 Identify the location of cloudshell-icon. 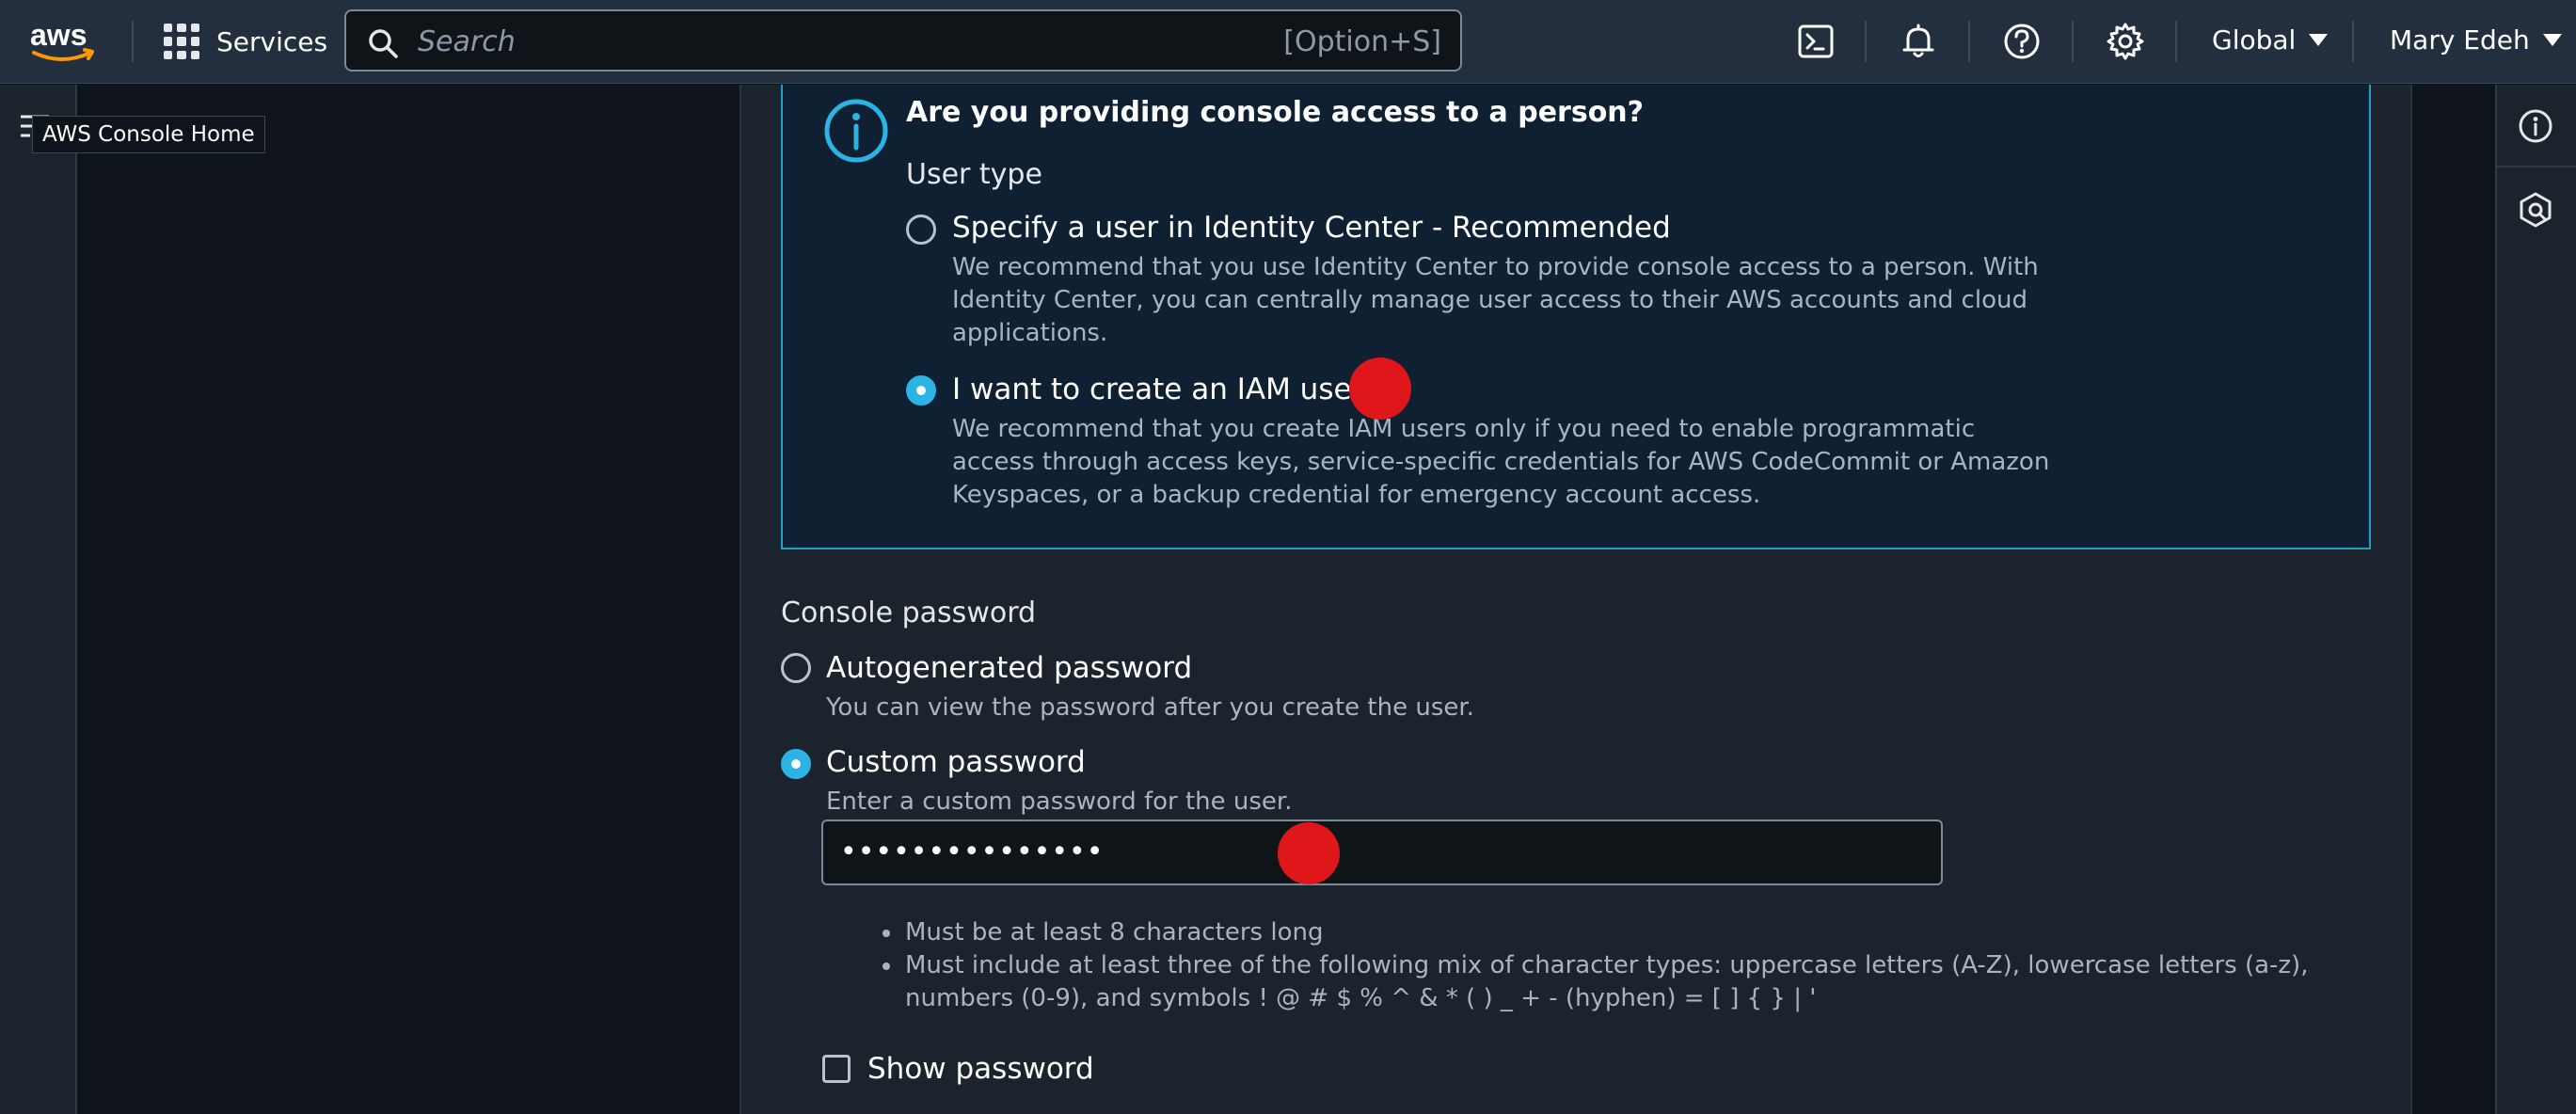
(1816, 41).